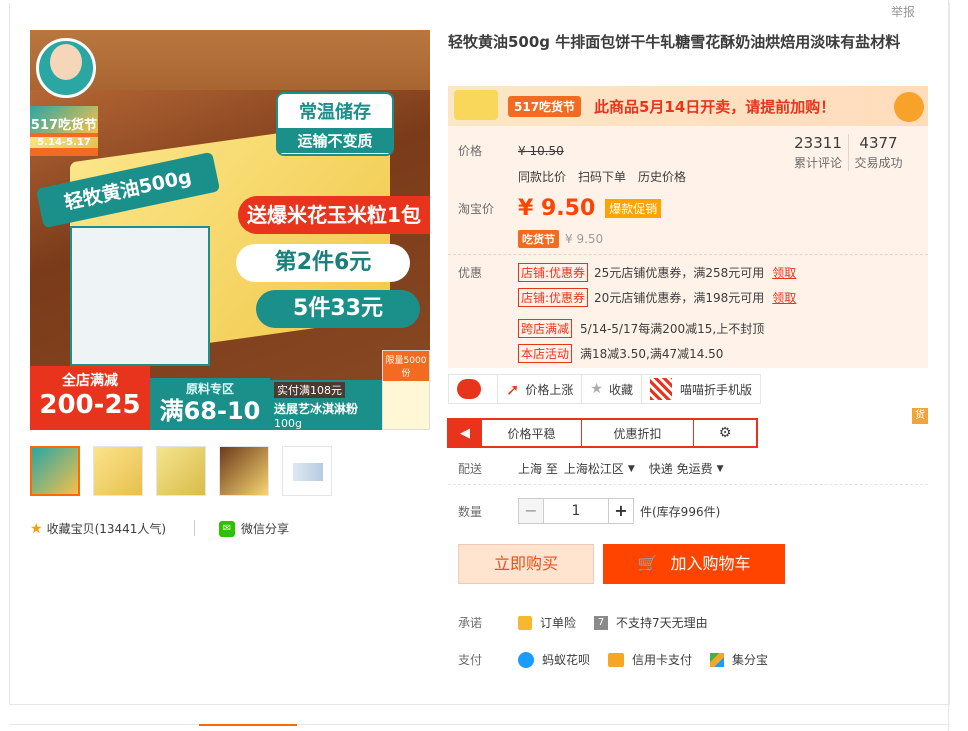  I want to click on festival-banner: 517吃货节 此商品5月14日开卖，请提前加购！, so click(688, 106).